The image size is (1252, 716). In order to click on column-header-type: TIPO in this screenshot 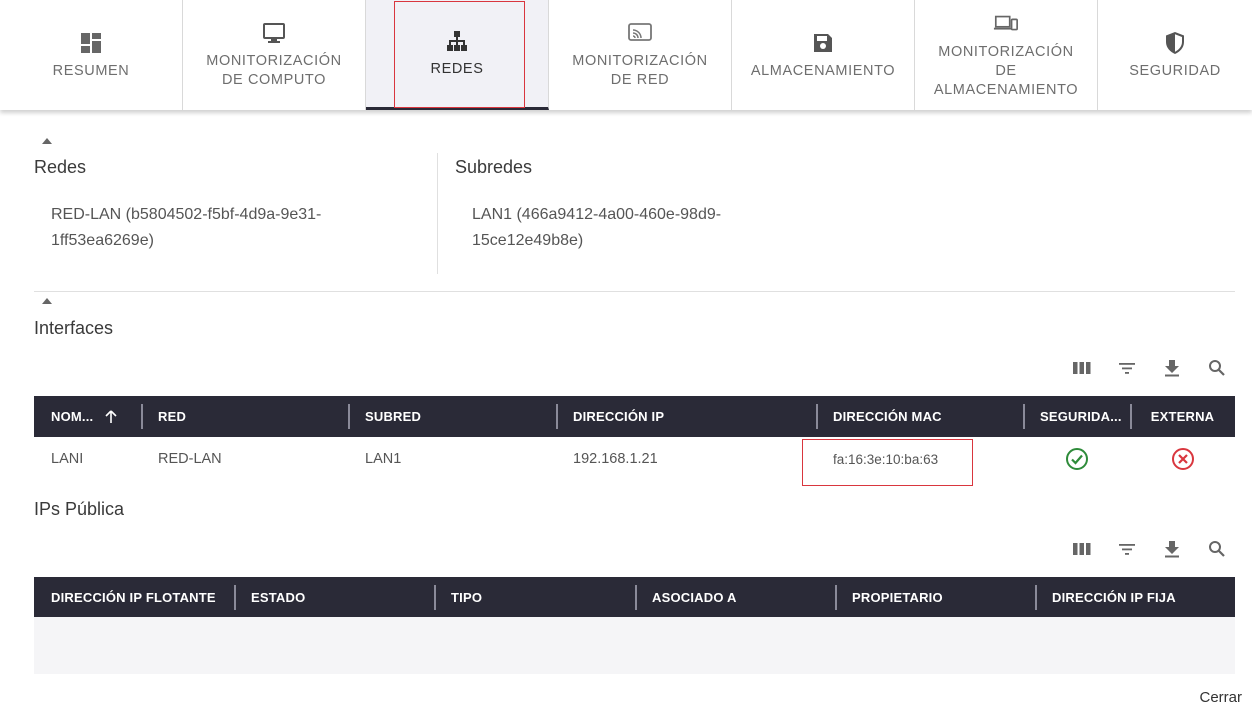, I will do `click(534, 597)`.